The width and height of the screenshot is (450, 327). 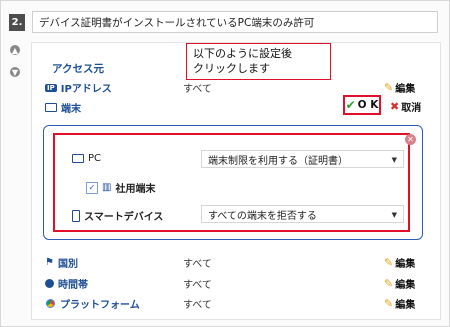 What do you see at coordinates (197, 285) in the screenshot?
I see `time-value: すべて` at bounding box center [197, 285].